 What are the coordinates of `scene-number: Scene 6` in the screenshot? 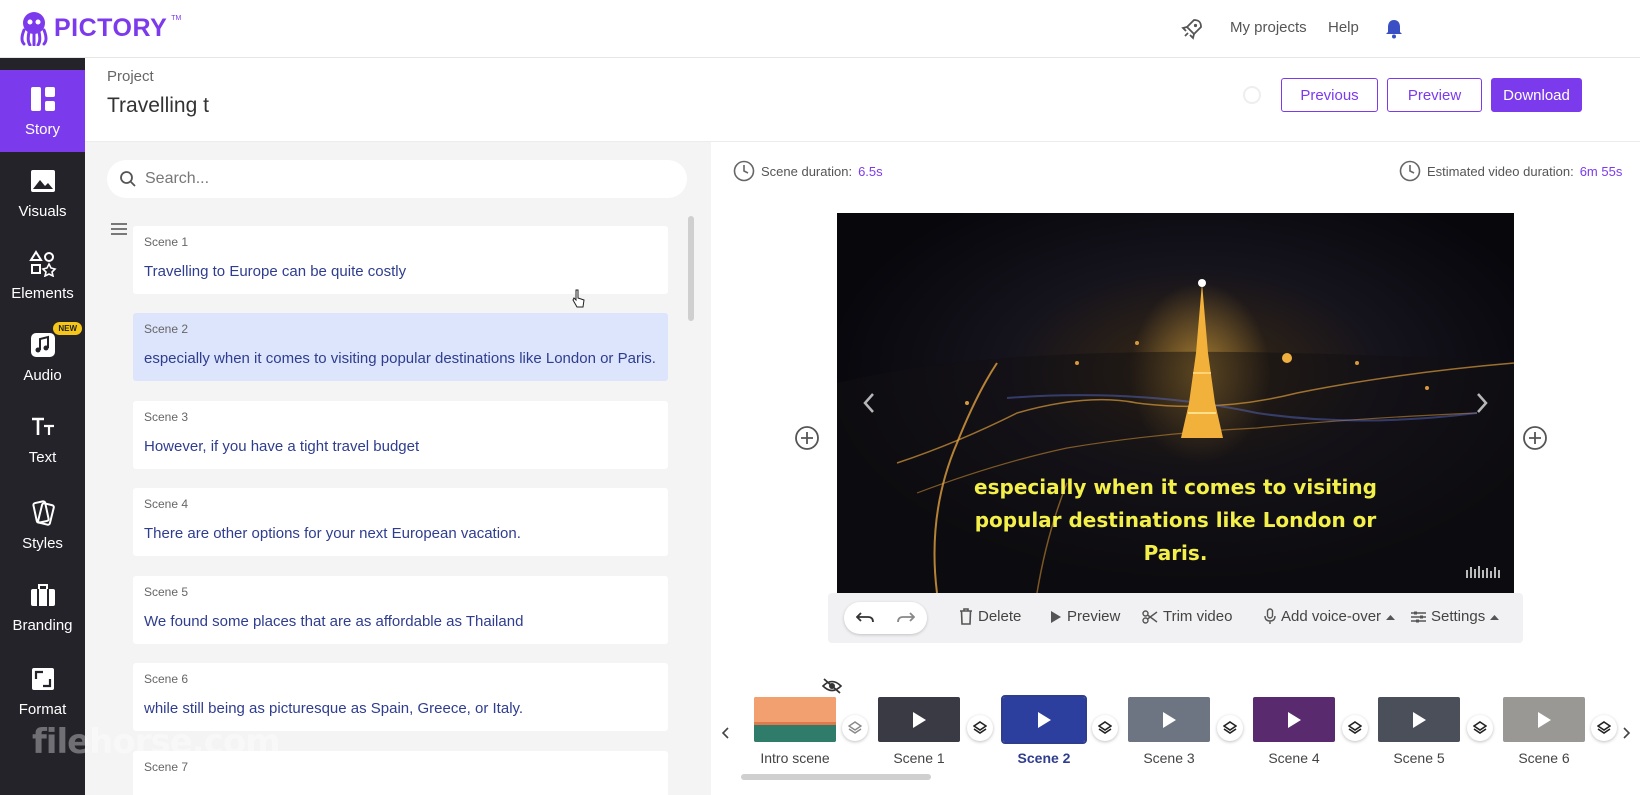 It's located at (166, 679).